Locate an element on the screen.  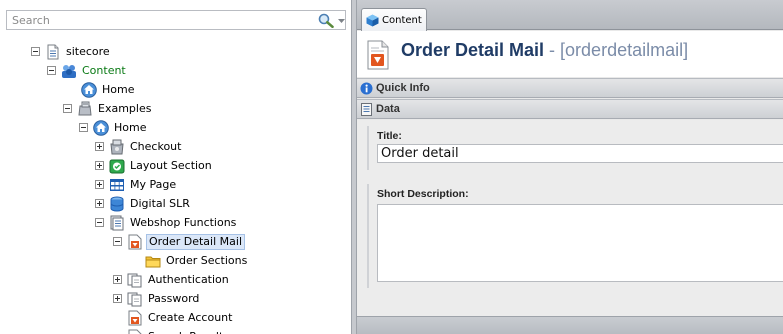
tree-item-digital-slr: Digital SLR is located at coordinates (143, 203).